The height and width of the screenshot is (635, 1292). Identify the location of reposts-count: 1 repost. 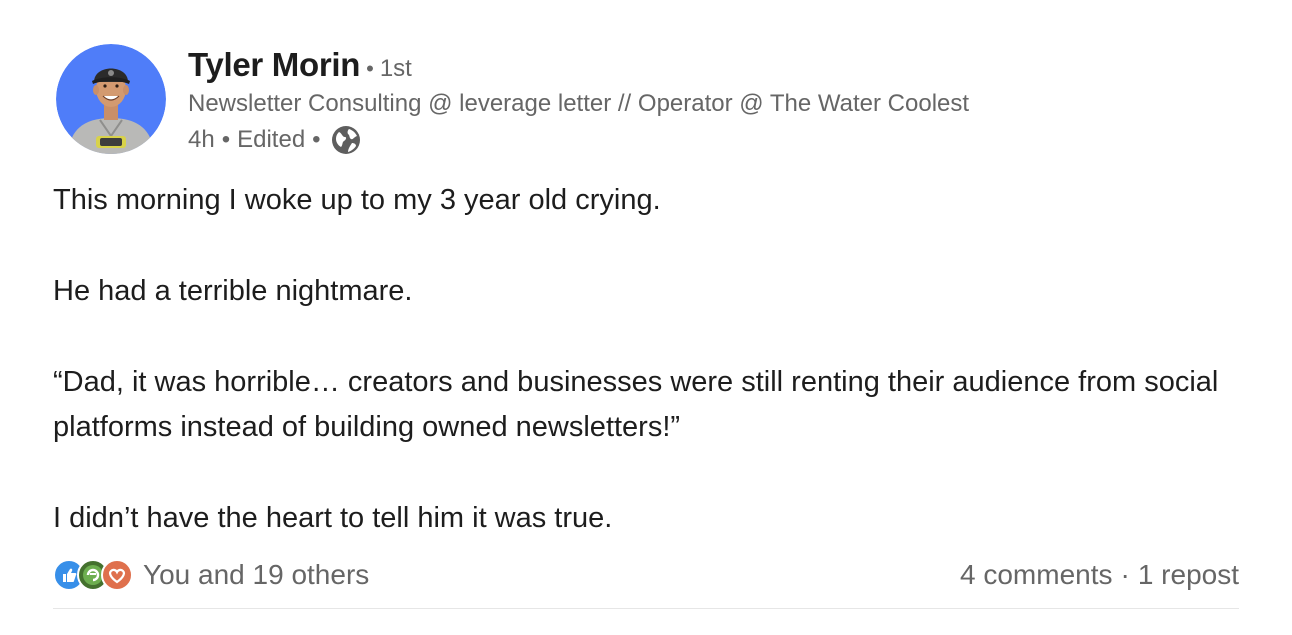
(1188, 575).